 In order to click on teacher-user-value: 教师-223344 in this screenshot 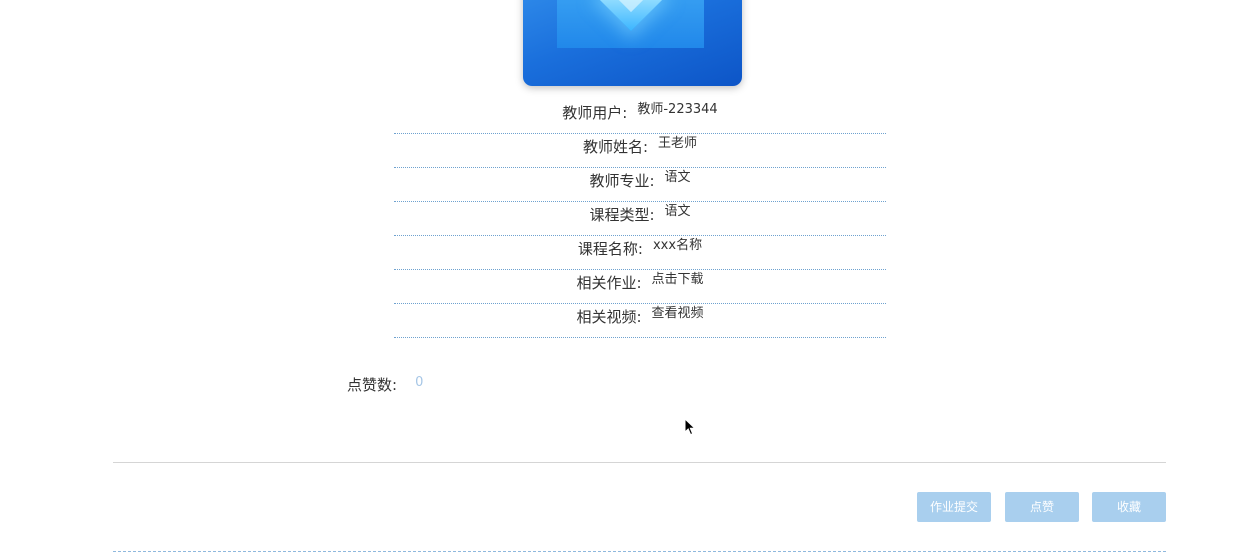, I will do `click(677, 109)`.